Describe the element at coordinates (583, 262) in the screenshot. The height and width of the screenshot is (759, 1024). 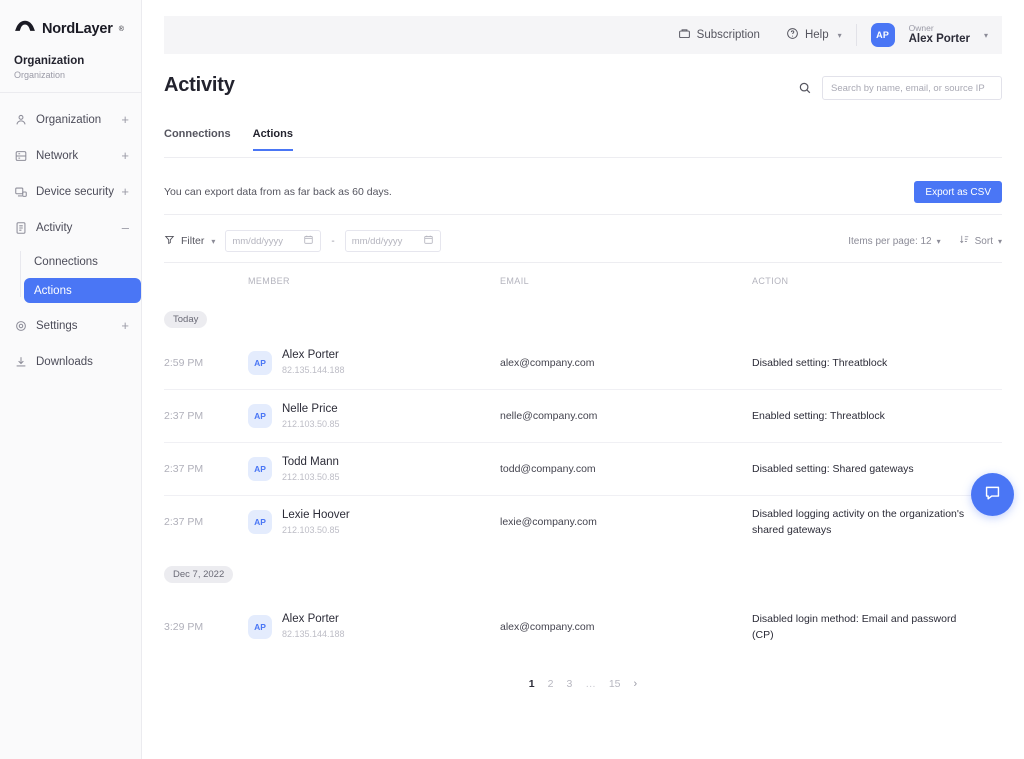
I see `toolbar-divider` at that location.